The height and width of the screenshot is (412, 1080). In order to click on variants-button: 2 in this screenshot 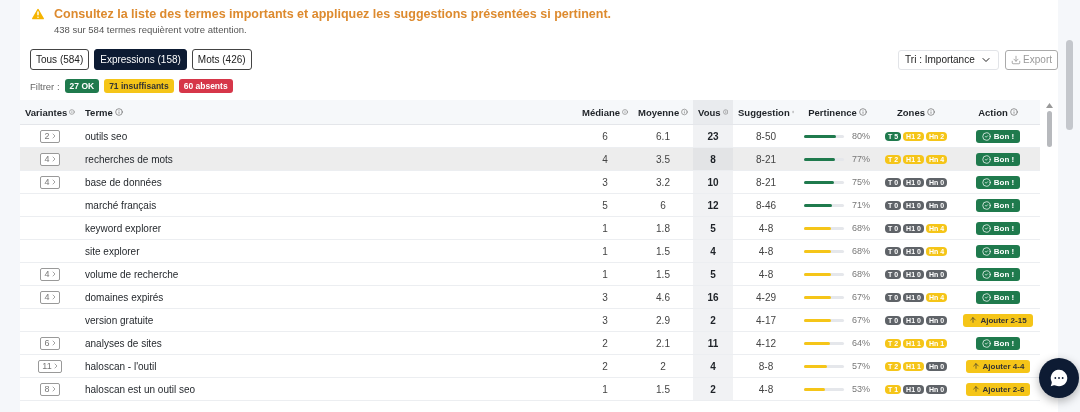, I will do `click(50, 136)`.